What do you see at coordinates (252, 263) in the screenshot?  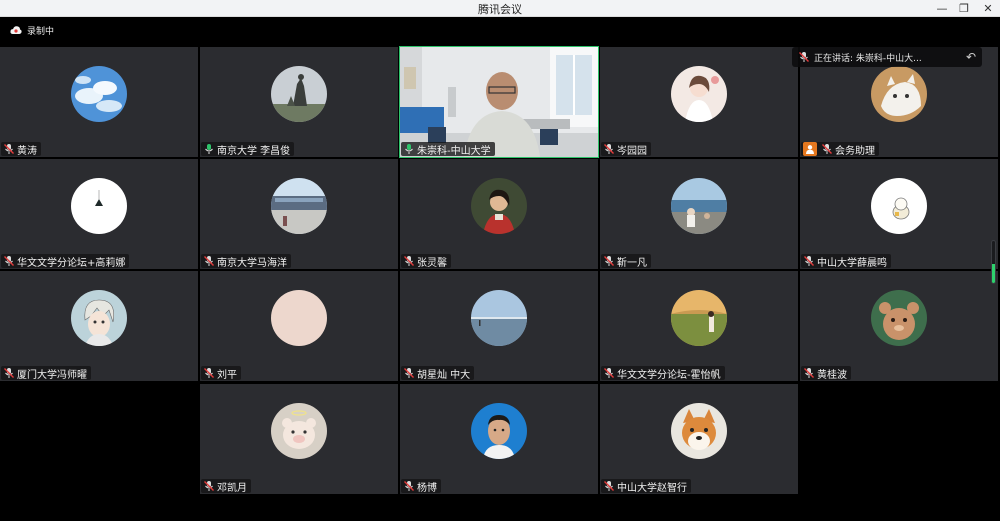 I see `participant-name: 南京大学马海洋` at bounding box center [252, 263].